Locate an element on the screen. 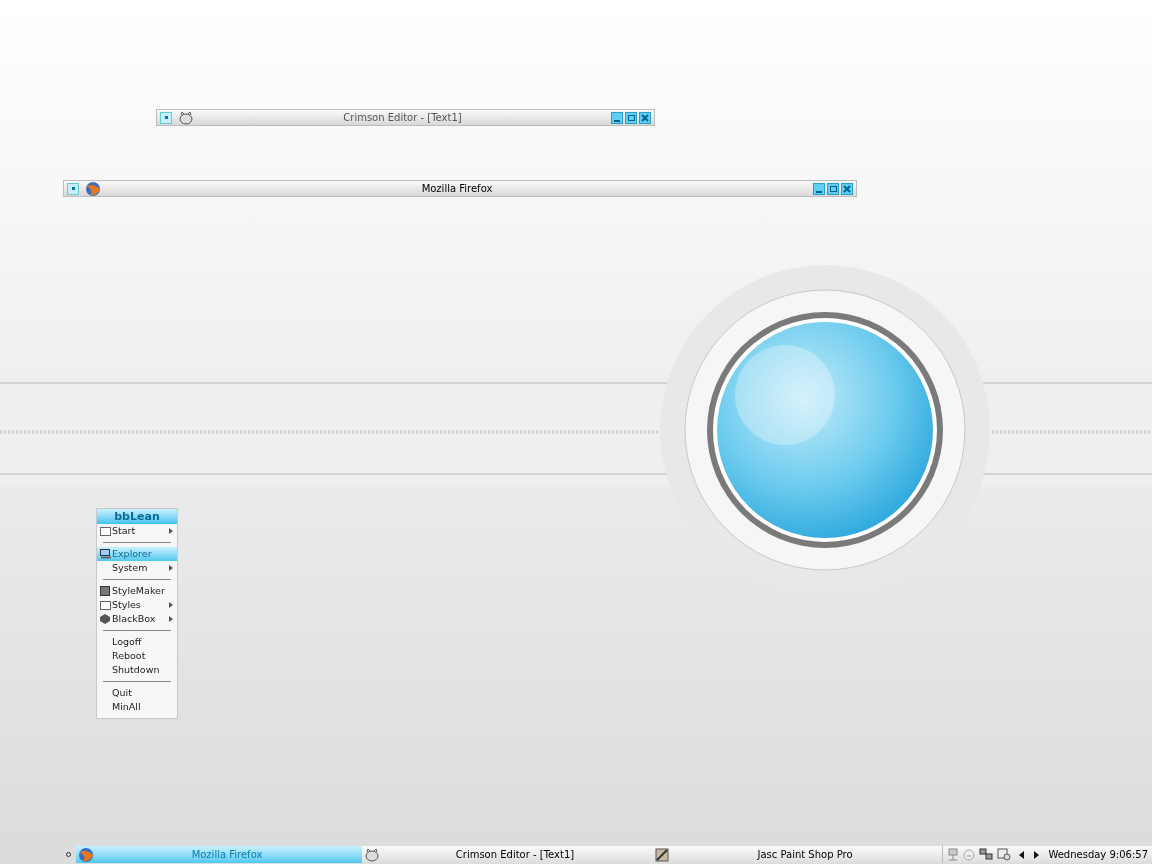 This screenshot has height=864, width=1152. menu-item: StyleMaker is located at coordinates (137, 591).